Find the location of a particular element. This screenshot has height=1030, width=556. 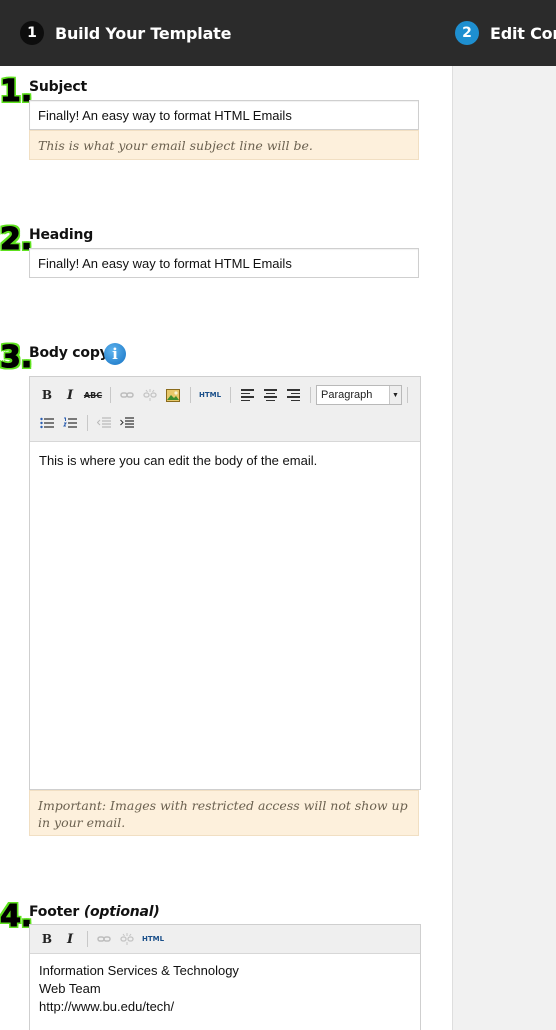

subject-label: Subject is located at coordinates (58, 87).